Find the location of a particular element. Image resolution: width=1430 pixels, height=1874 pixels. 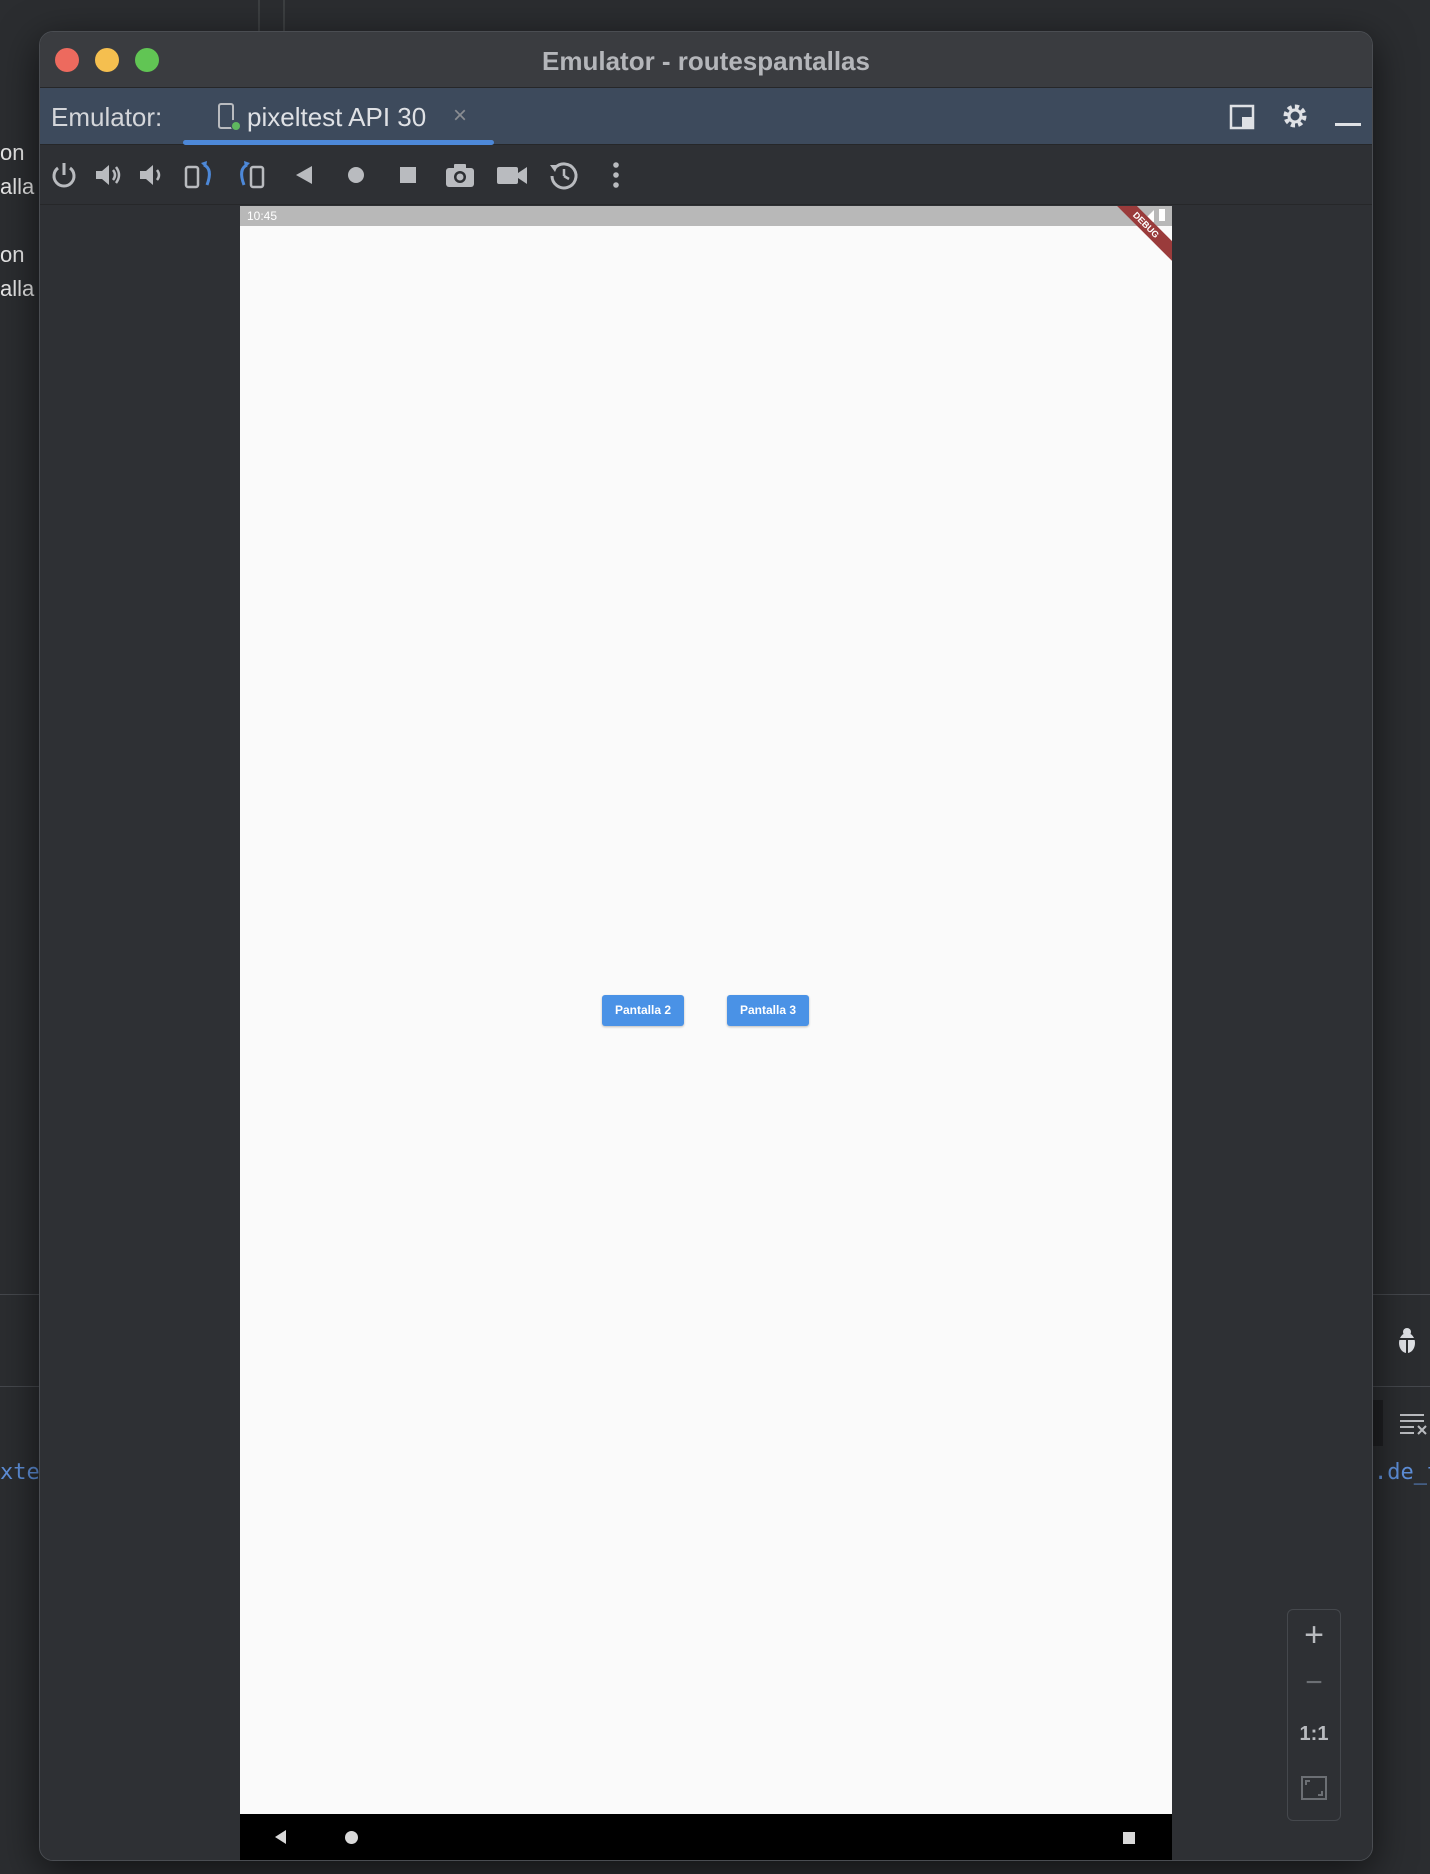

bug-icon is located at coordinates (1407, 1341).